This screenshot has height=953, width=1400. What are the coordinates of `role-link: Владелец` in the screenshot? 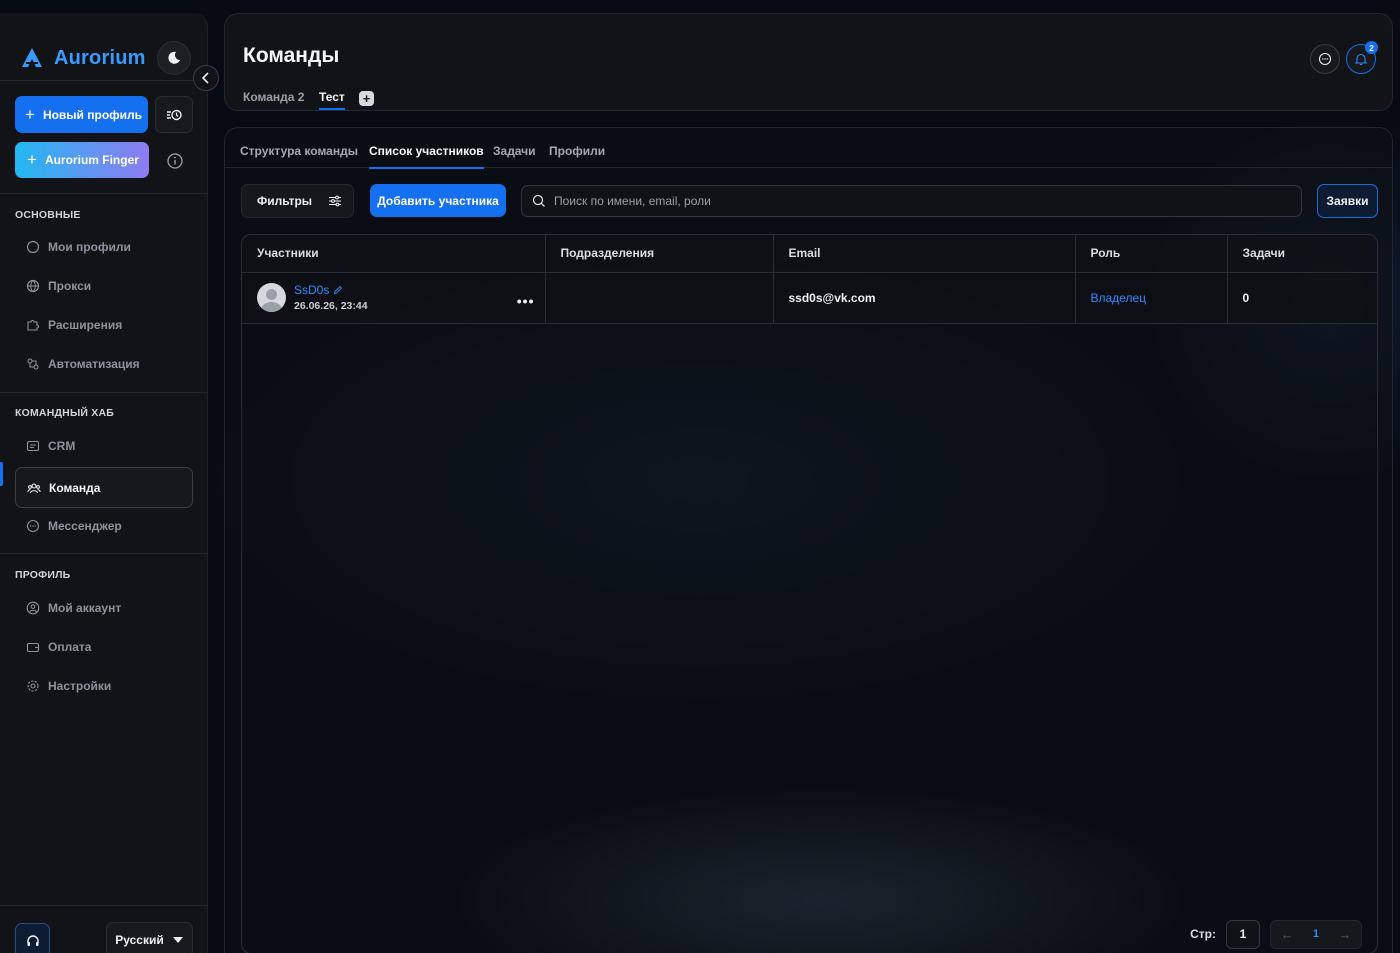 It's located at (1119, 298).